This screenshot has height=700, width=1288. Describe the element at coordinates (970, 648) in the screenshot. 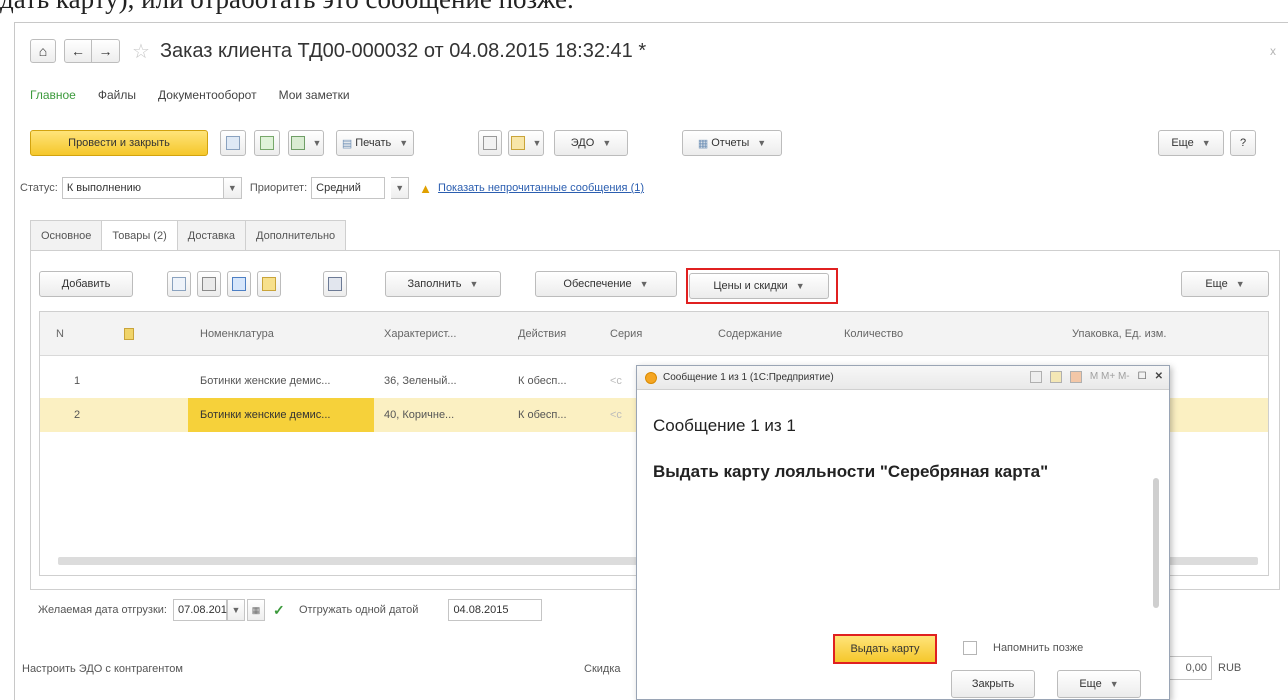

I see `remind-later-checkbox` at that location.